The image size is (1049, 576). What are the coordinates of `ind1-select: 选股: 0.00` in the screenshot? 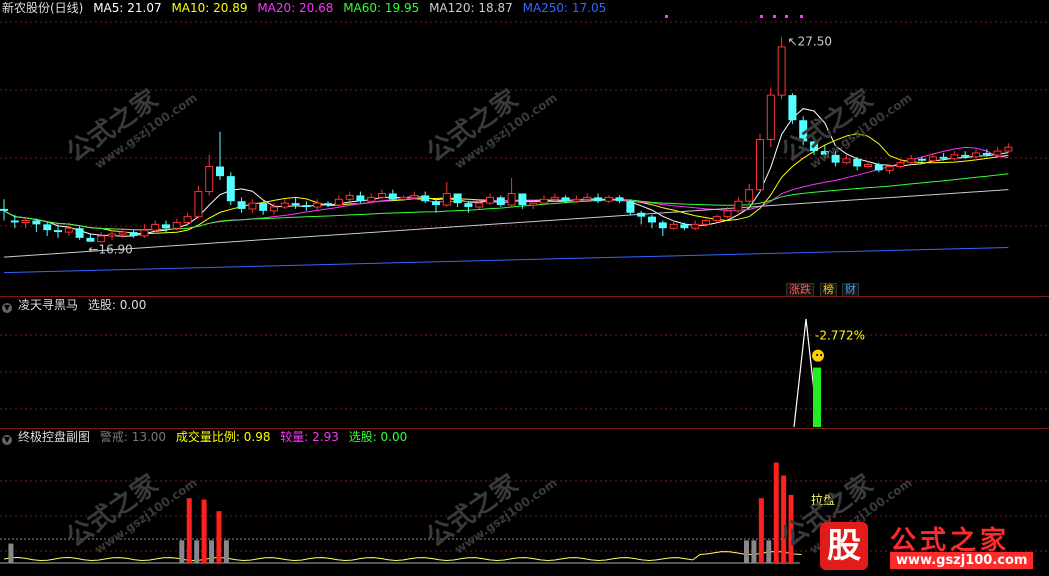 It's located at (117, 305).